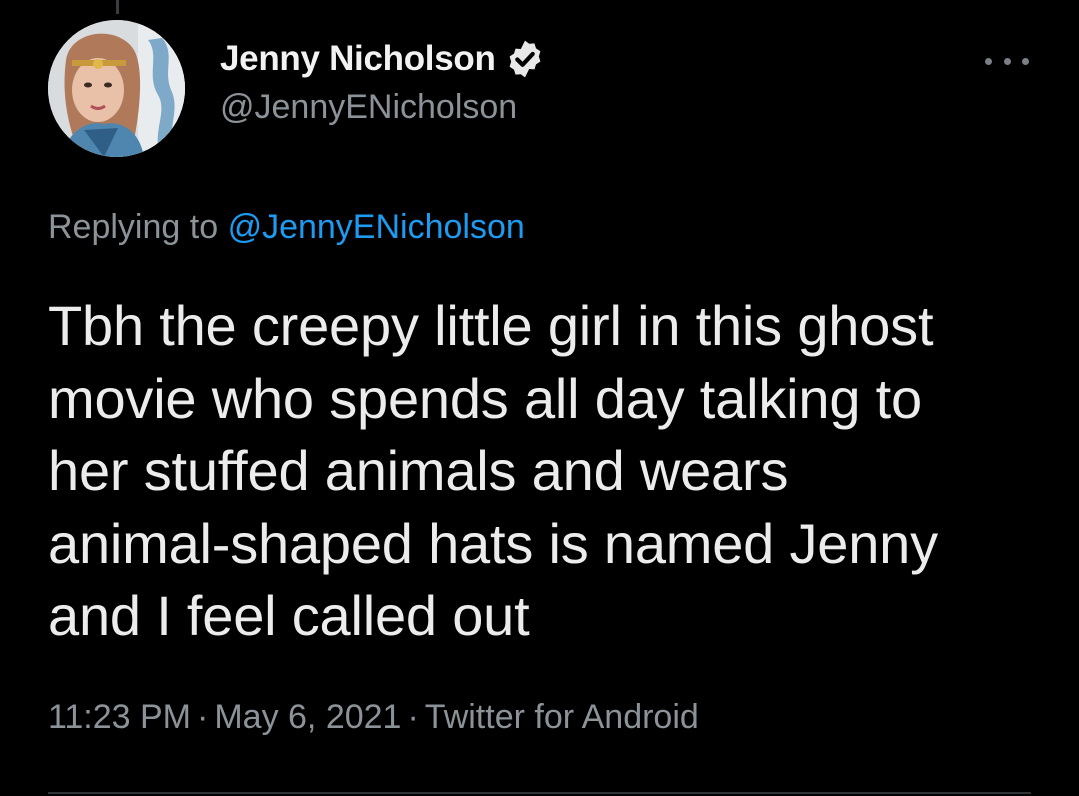 The width and height of the screenshot is (1079, 796). What do you see at coordinates (368, 107) in the screenshot?
I see `author-handle: @JennyENicholson` at bounding box center [368, 107].